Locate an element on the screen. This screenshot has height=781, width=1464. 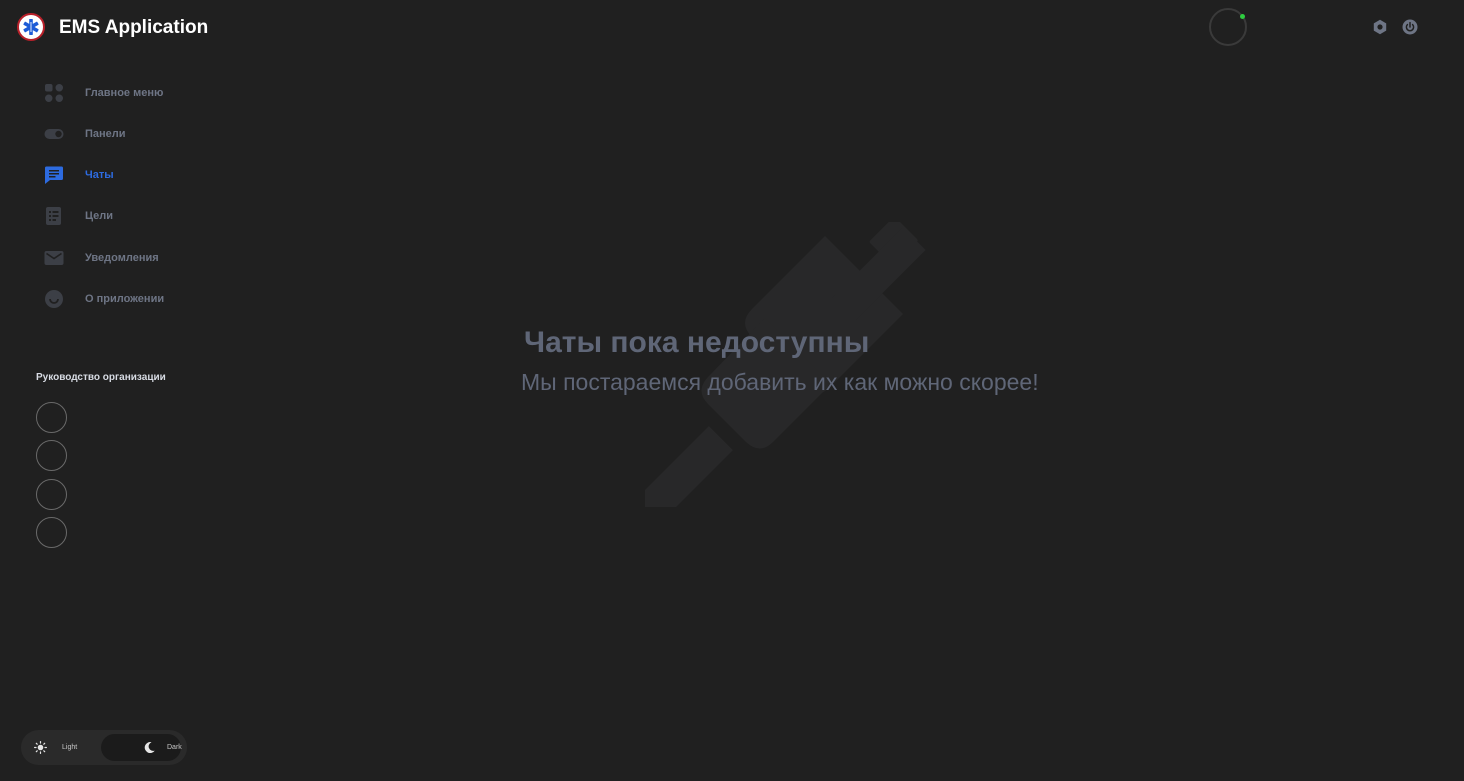
sidebar-item-main-menu: Главное меню is located at coordinates (129, 93).